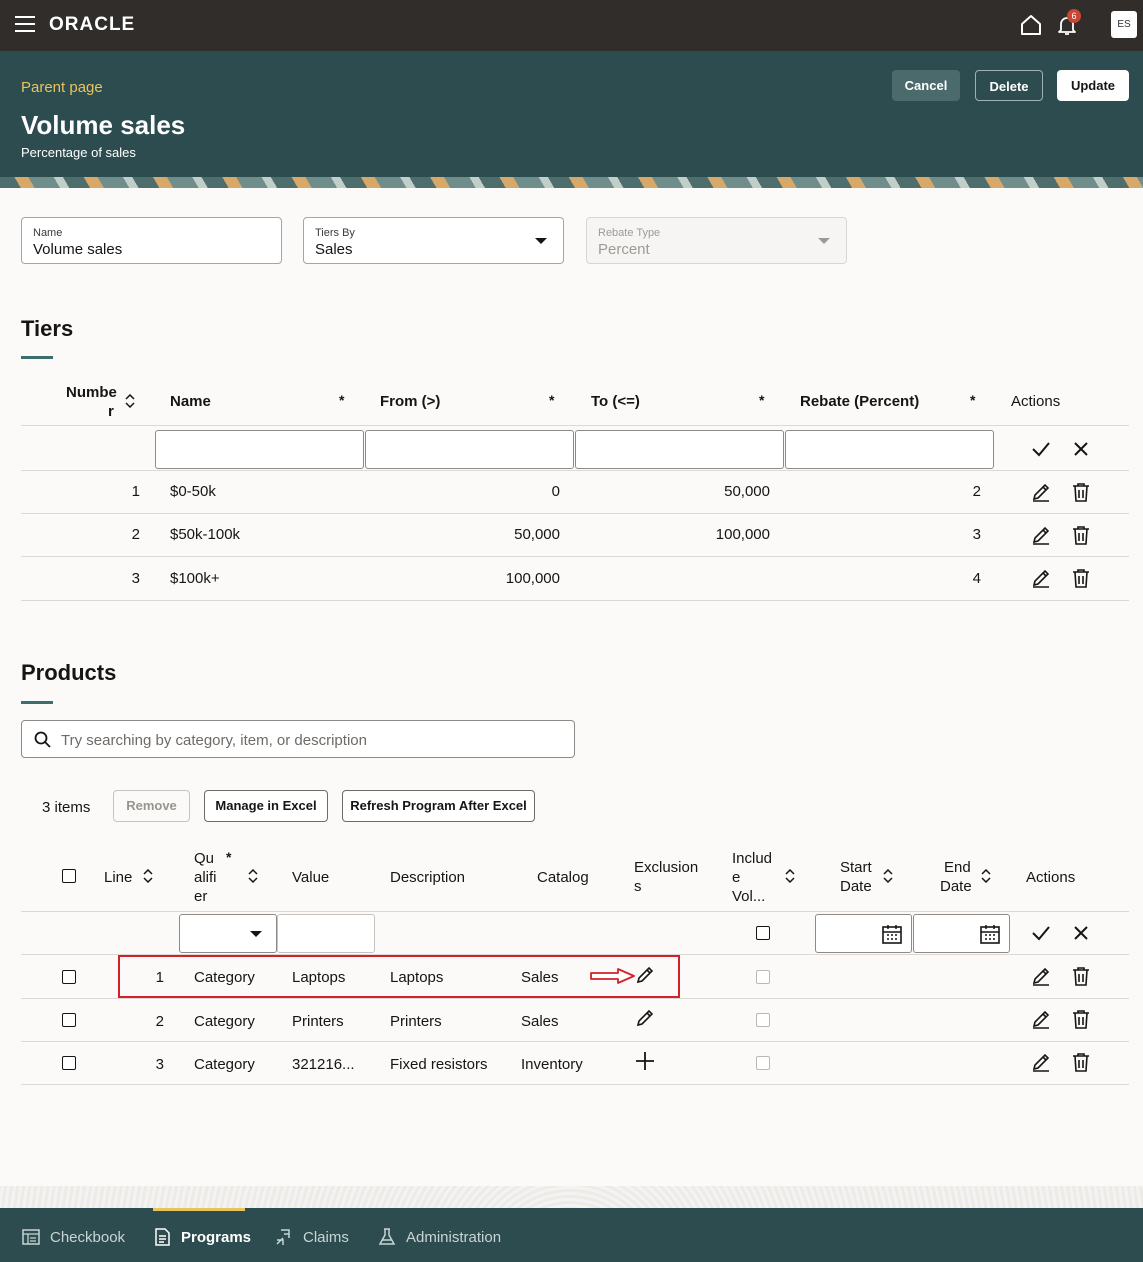 Image resolution: width=1143 pixels, height=1262 pixels. Describe the element at coordinates (976, 534) in the screenshot. I see `tier-rebate: 3` at that location.